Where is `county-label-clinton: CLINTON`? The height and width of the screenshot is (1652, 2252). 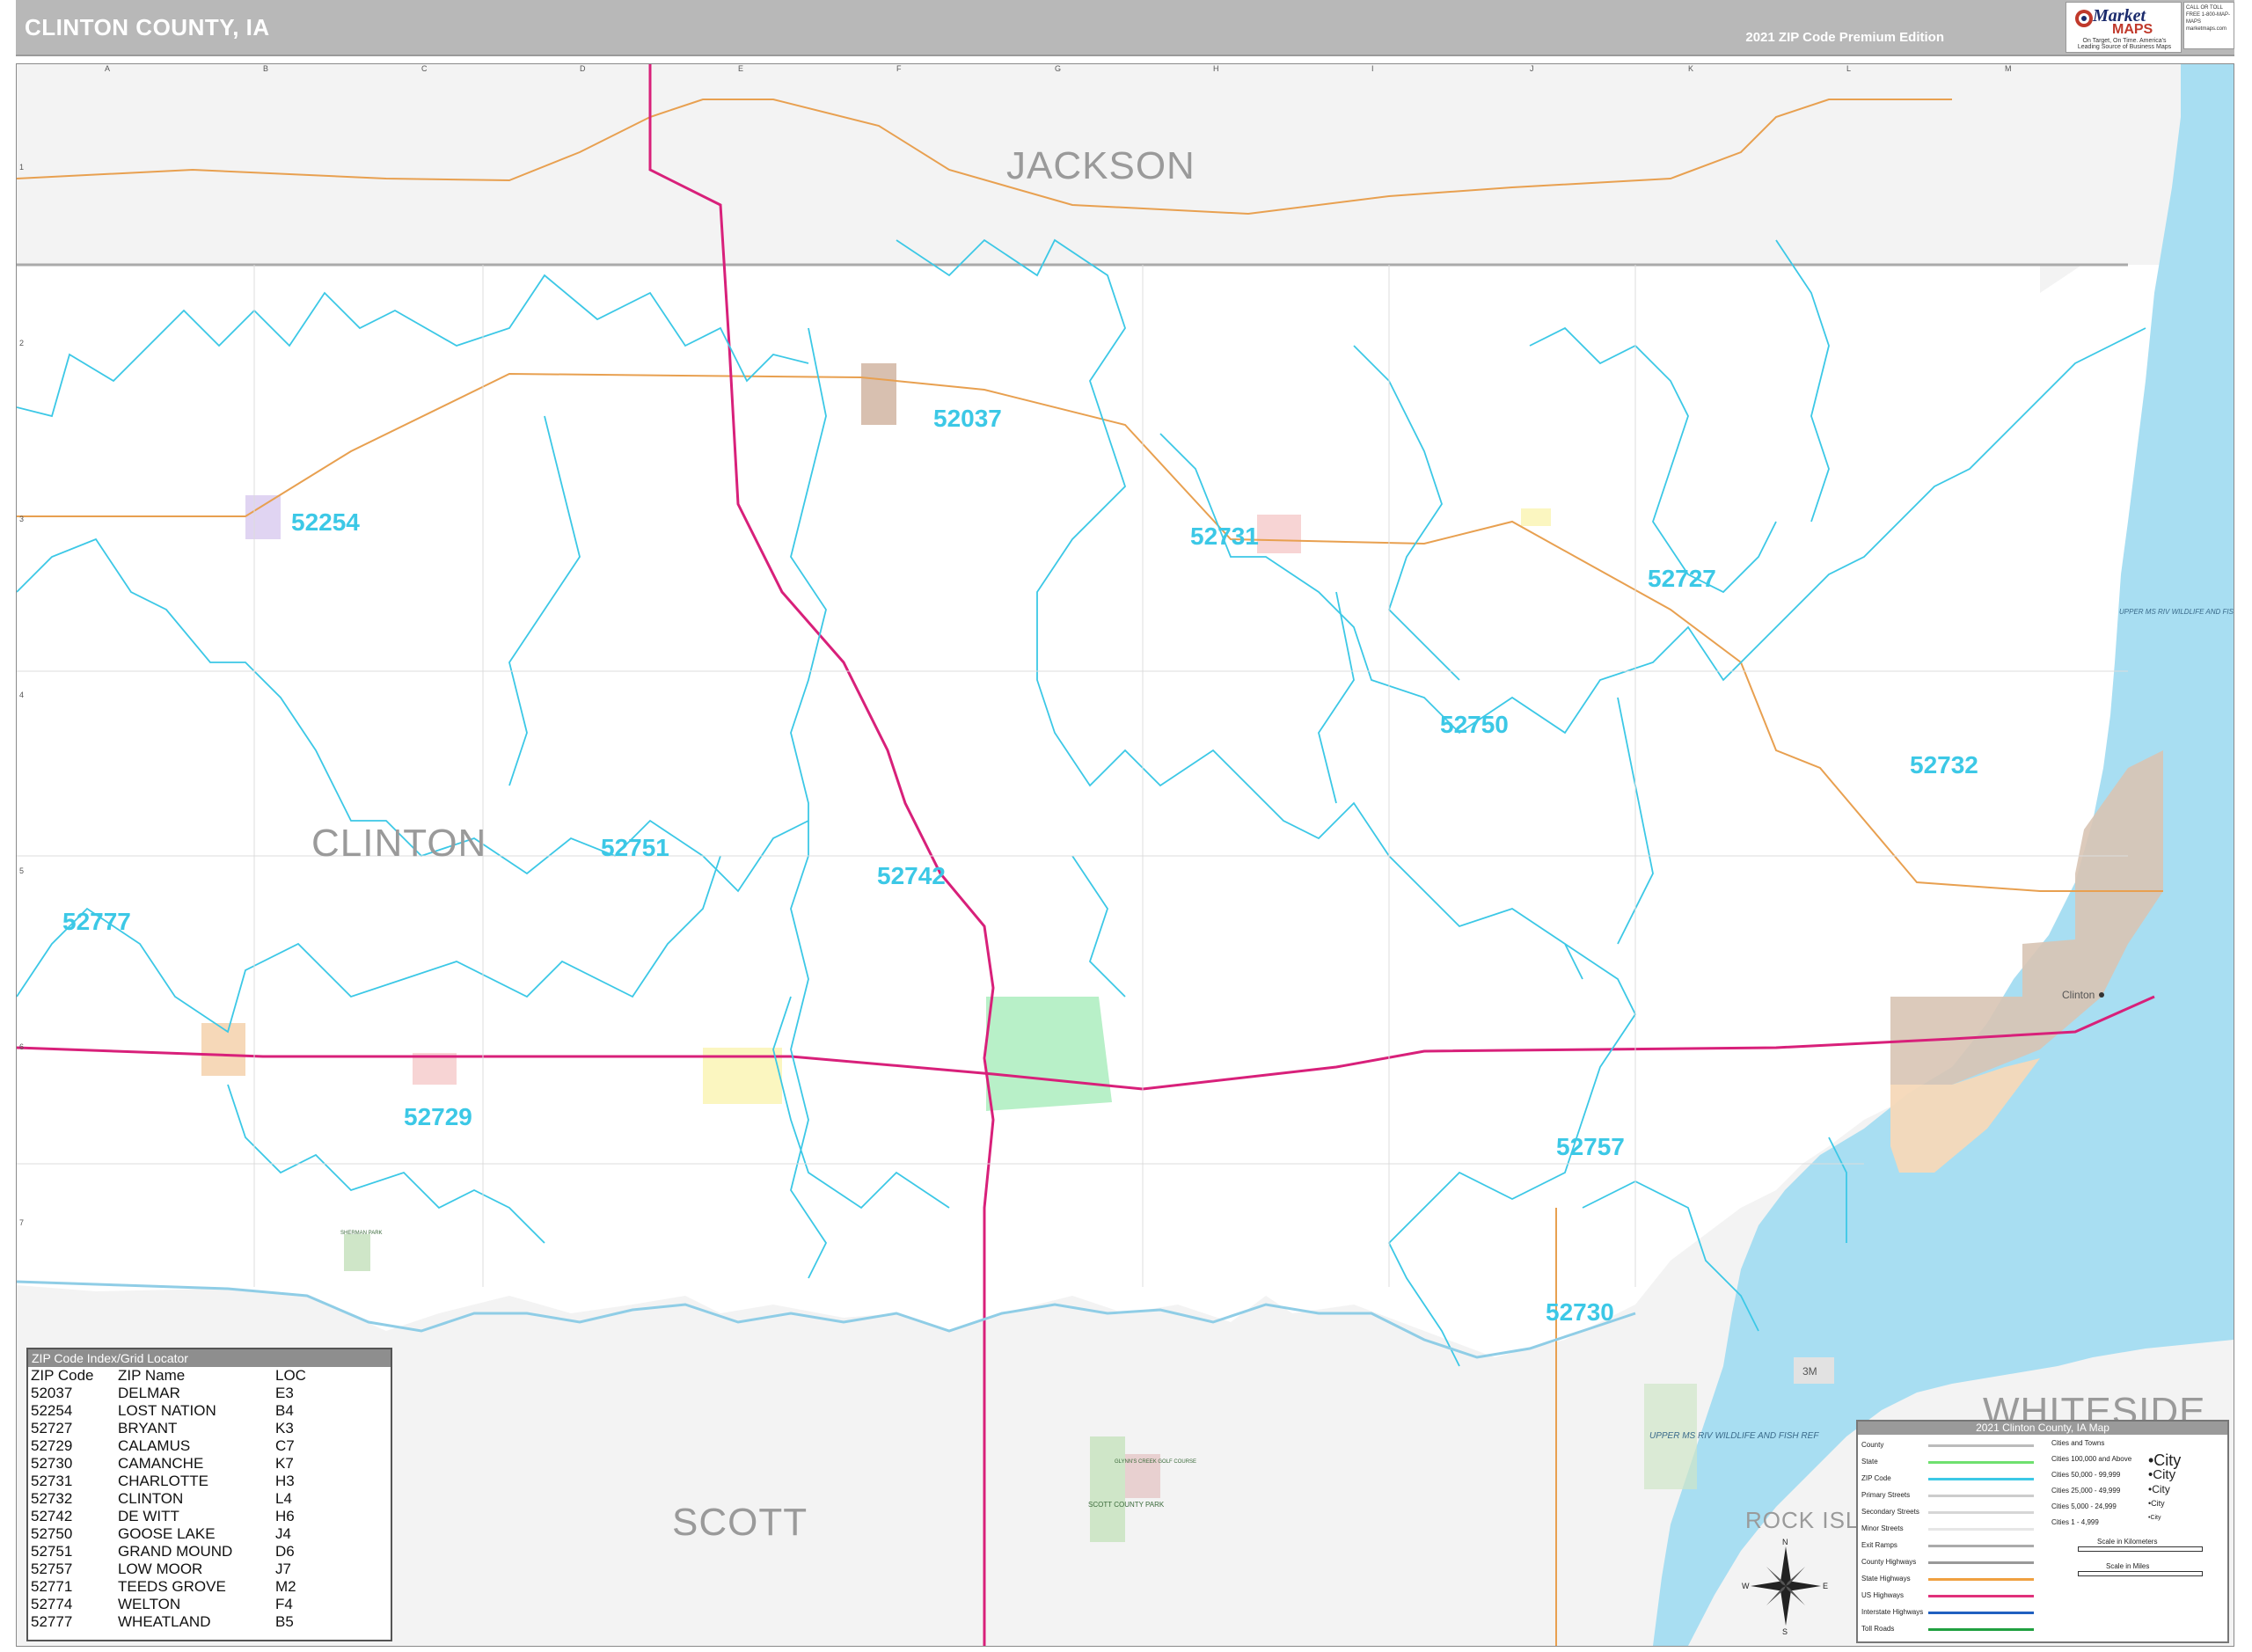 county-label-clinton: CLINTON is located at coordinates (398, 843).